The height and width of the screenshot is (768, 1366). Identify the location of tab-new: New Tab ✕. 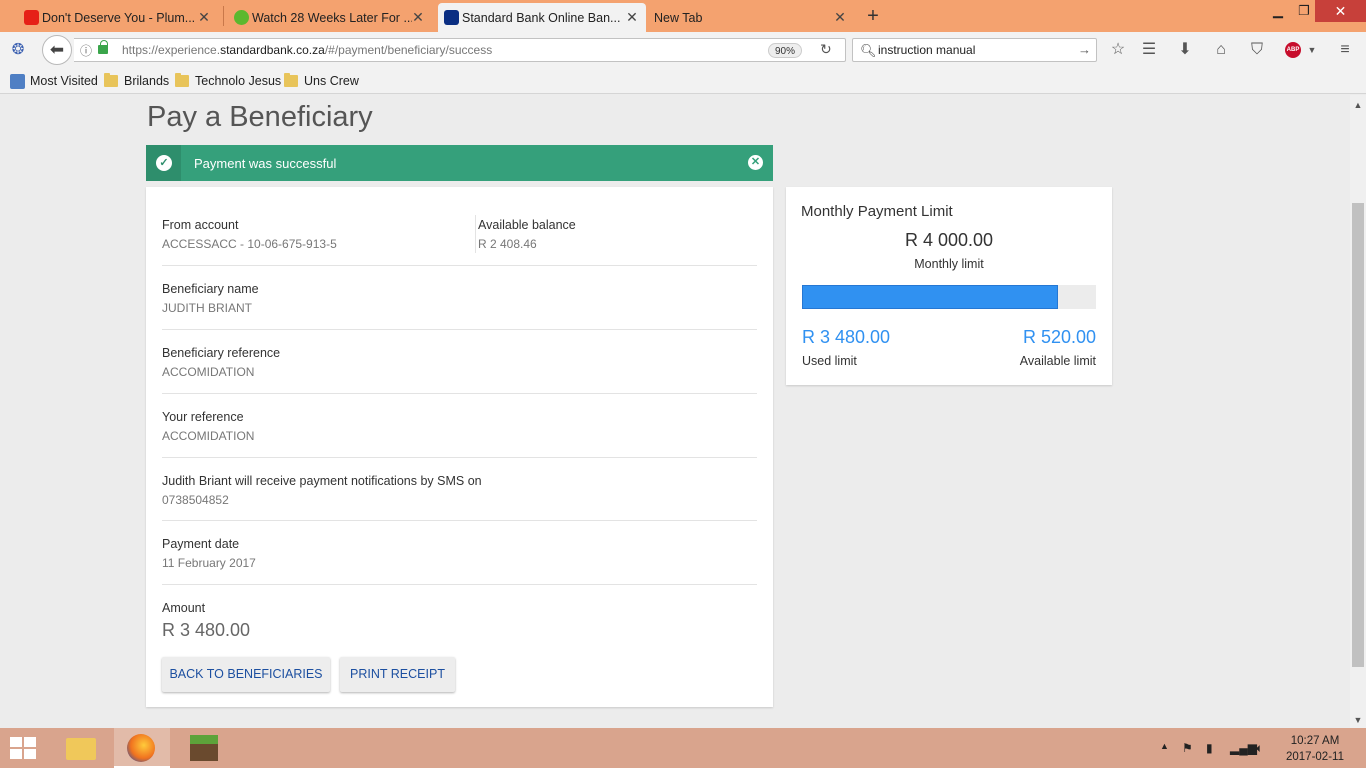
(742, 17).